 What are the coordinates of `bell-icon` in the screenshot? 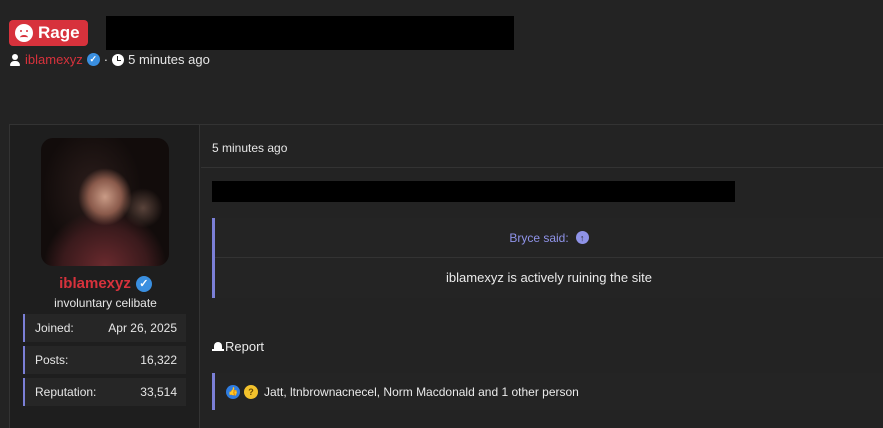 It's located at (218, 347).